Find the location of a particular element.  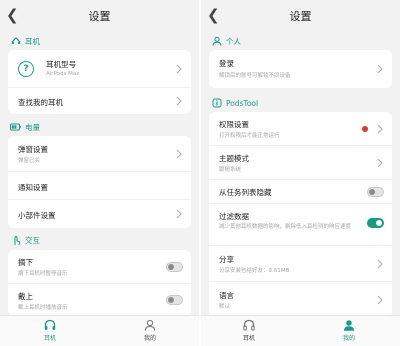

login-row: 登录 解锁后的账号可解锁不同设备 is located at coordinates (300, 69).